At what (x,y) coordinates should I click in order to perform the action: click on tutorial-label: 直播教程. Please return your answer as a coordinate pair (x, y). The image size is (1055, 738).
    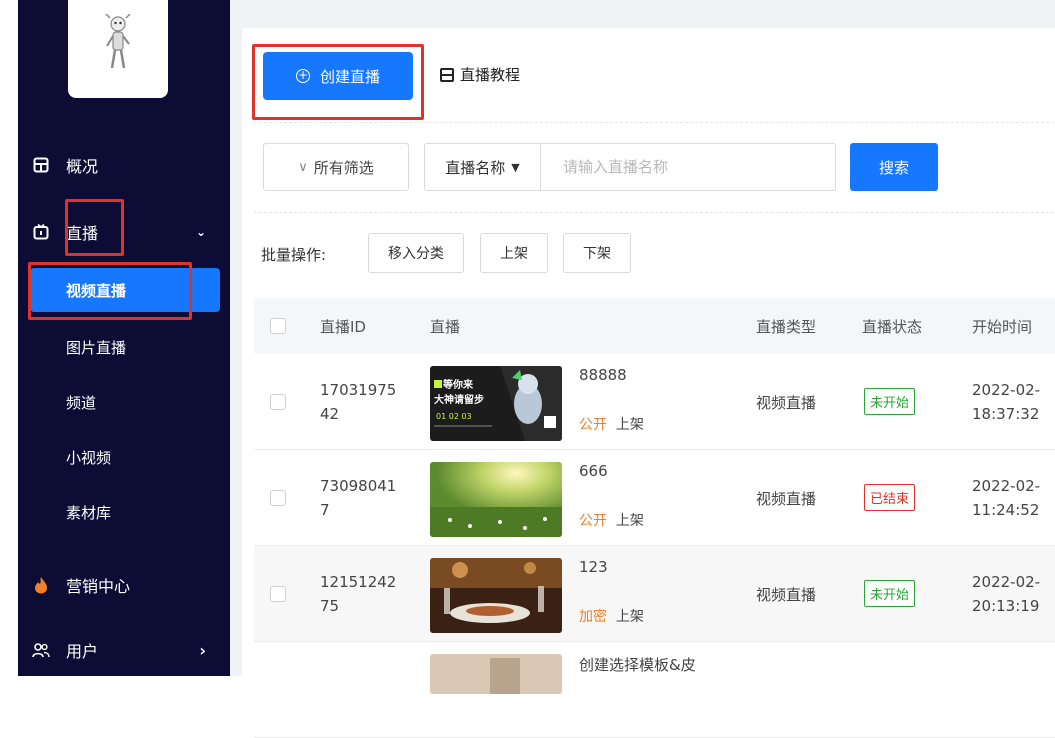
    Looking at the image, I should click on (490, 75).